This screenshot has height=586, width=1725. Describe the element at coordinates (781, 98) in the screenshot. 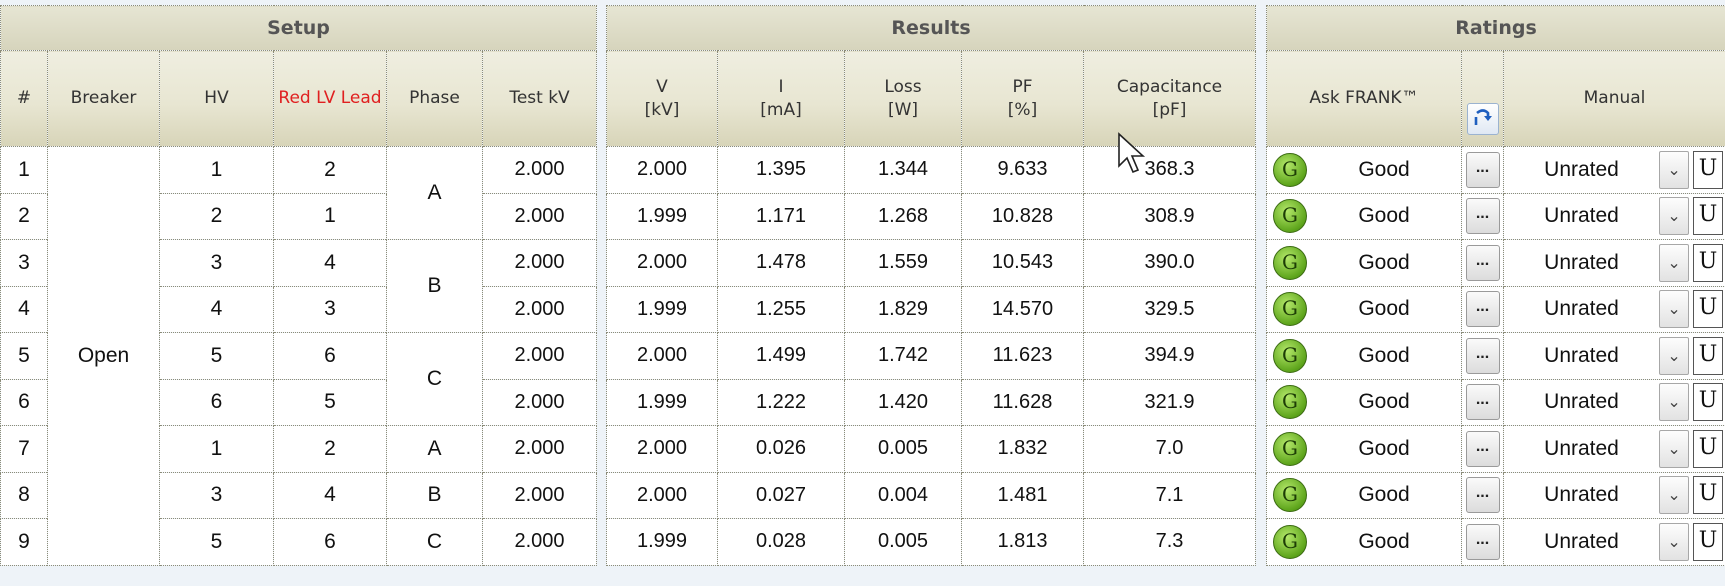

I see `col-header-current: I [mA]` at that location.